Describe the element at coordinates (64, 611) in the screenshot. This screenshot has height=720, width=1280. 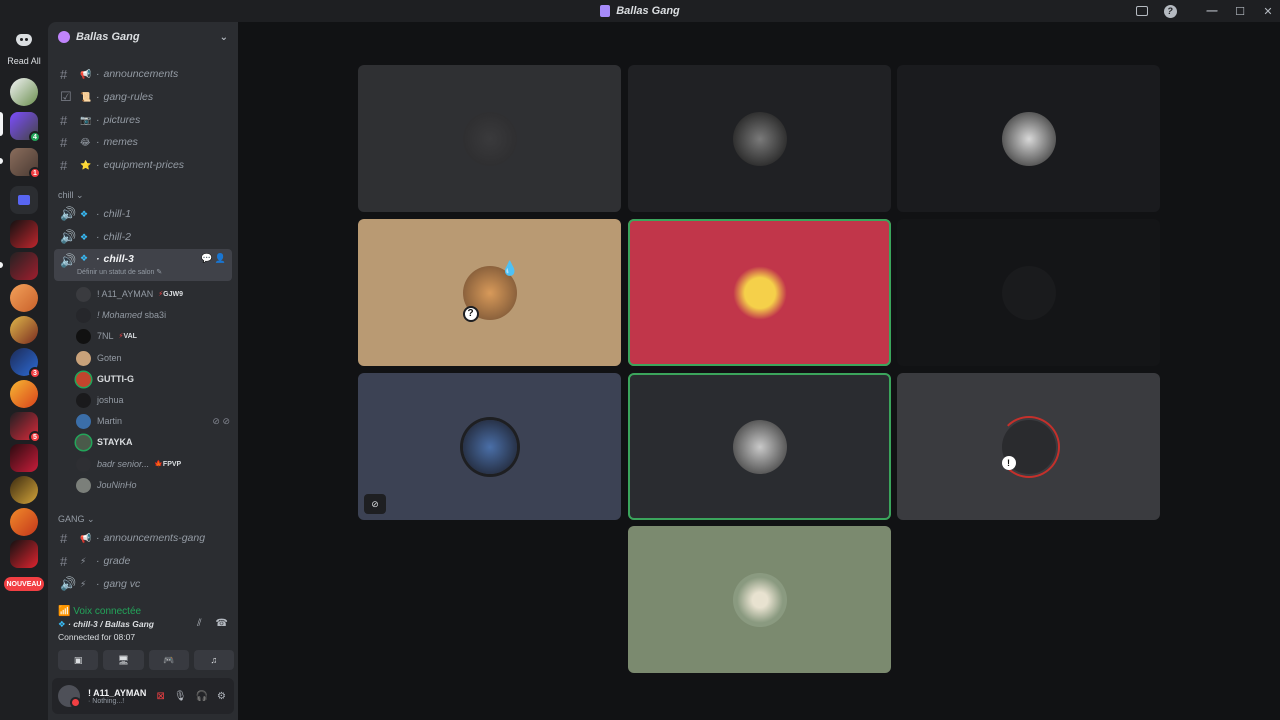
I see `signal-icon: 📶` at that location.